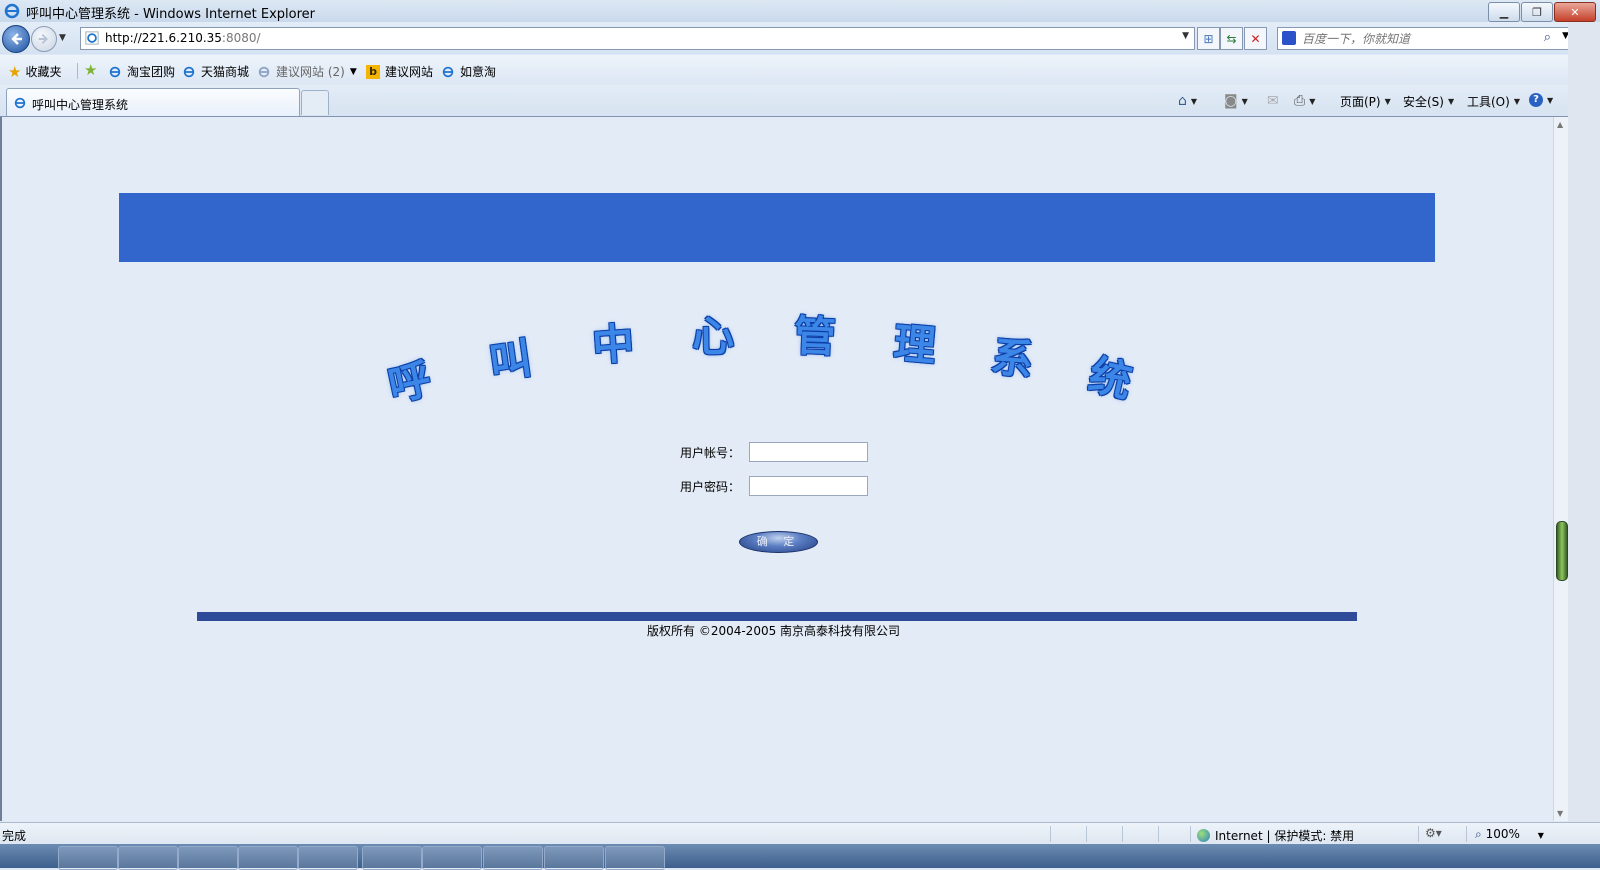 The width and height of the screenshot is (1600, 870). I want to click on favorites-button: ★ 收藏夹, so click(34, 71).